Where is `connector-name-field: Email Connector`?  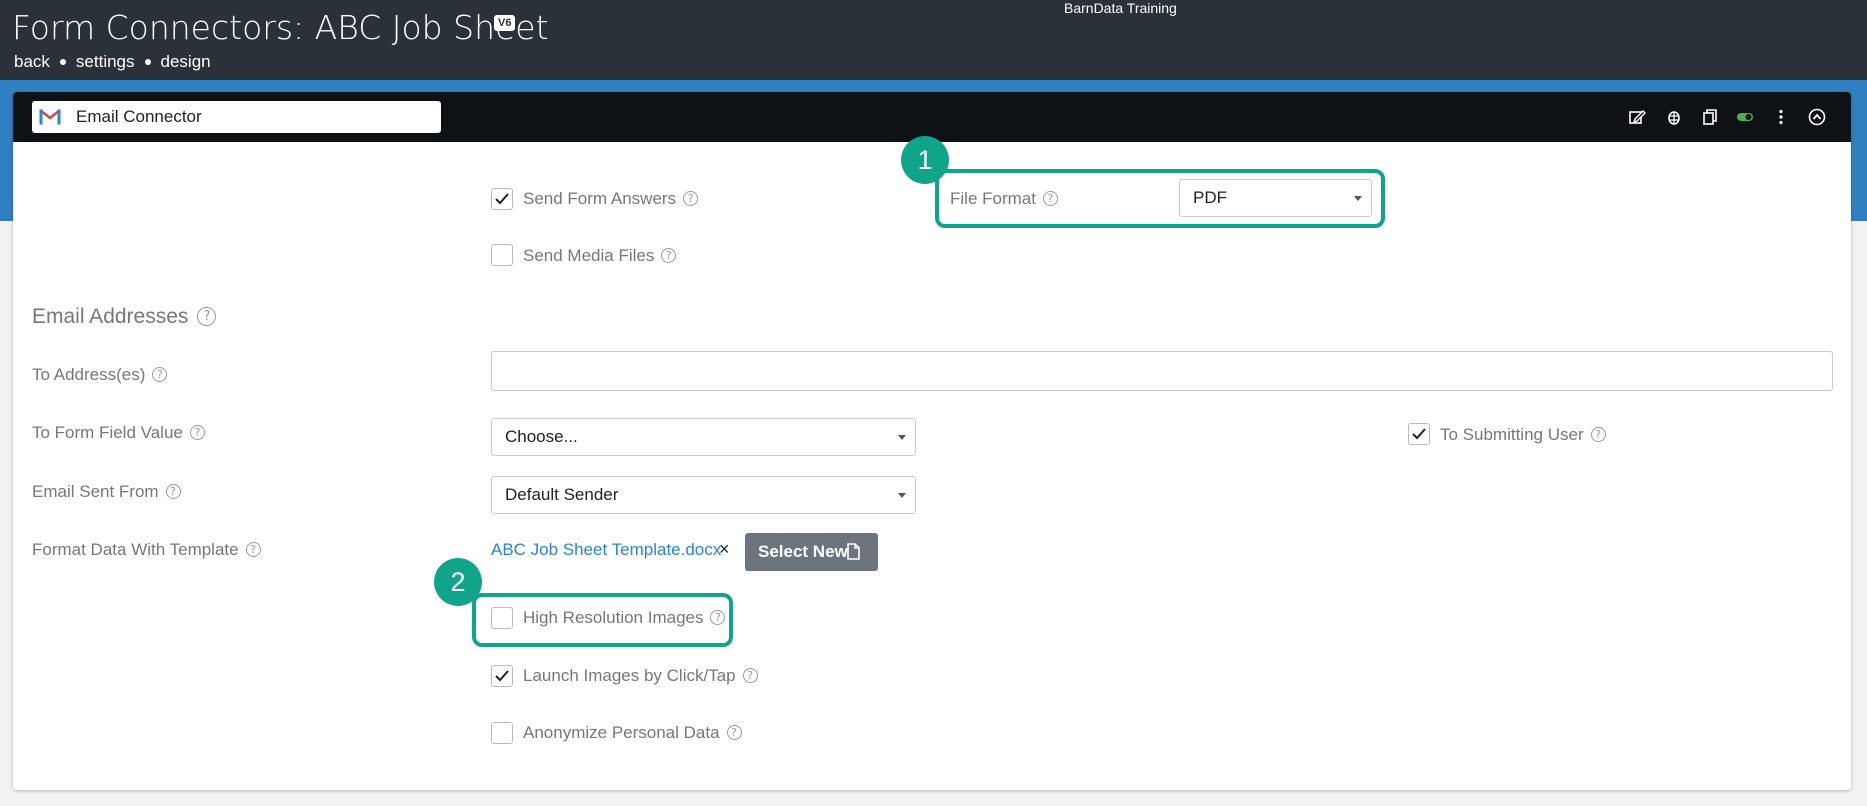
connector-name-field: Email Connector is located at coordinates (236, 117).